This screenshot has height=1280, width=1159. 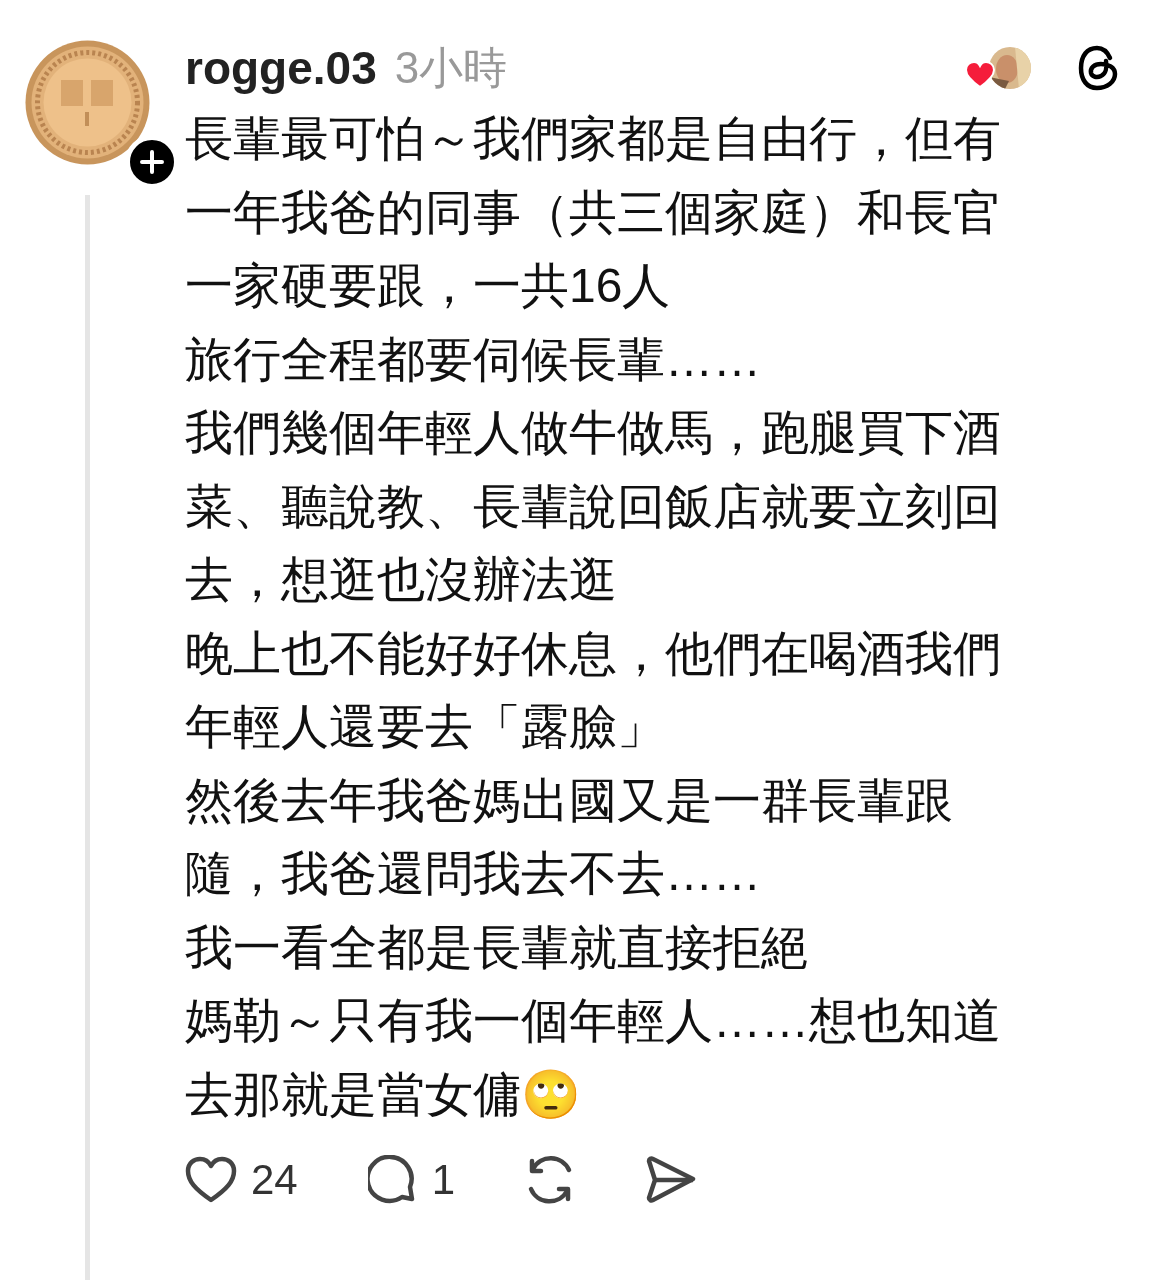 What do you see at coordinates (1098, 68) in the screenshot?
I see `threads-logo-icon` at bounding box center [1098, 68].